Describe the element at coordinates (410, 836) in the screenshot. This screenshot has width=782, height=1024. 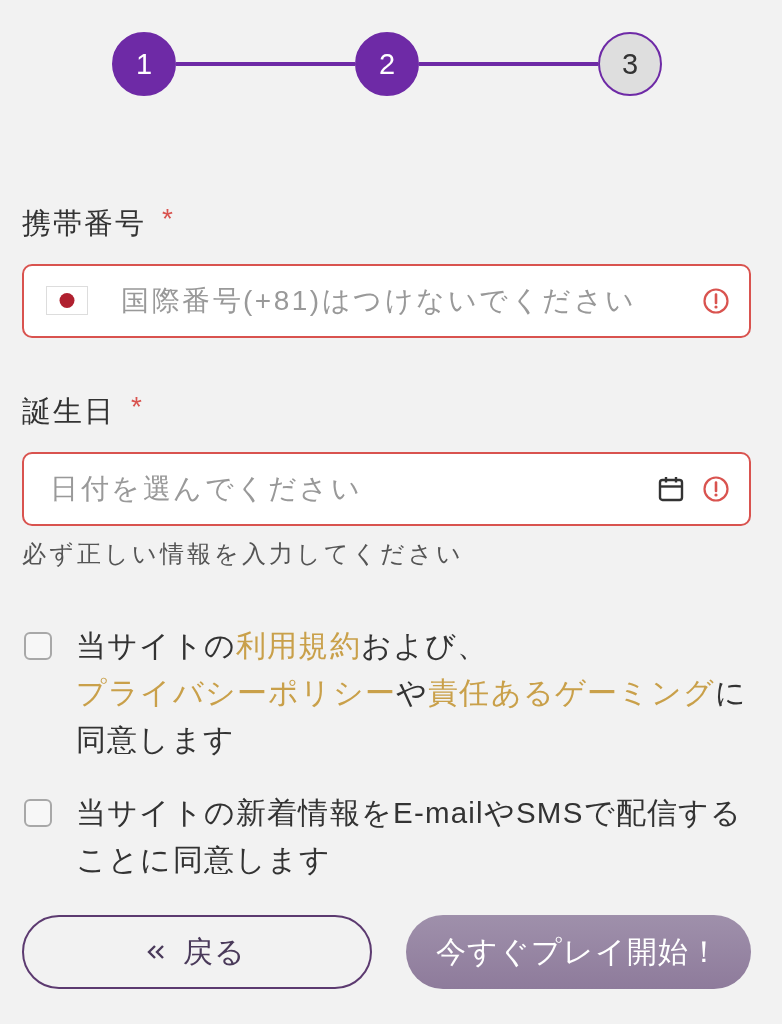
I see `consent-text: 当サイトの新着情報をE-mailやSMSで配信することに同意します` at that location.